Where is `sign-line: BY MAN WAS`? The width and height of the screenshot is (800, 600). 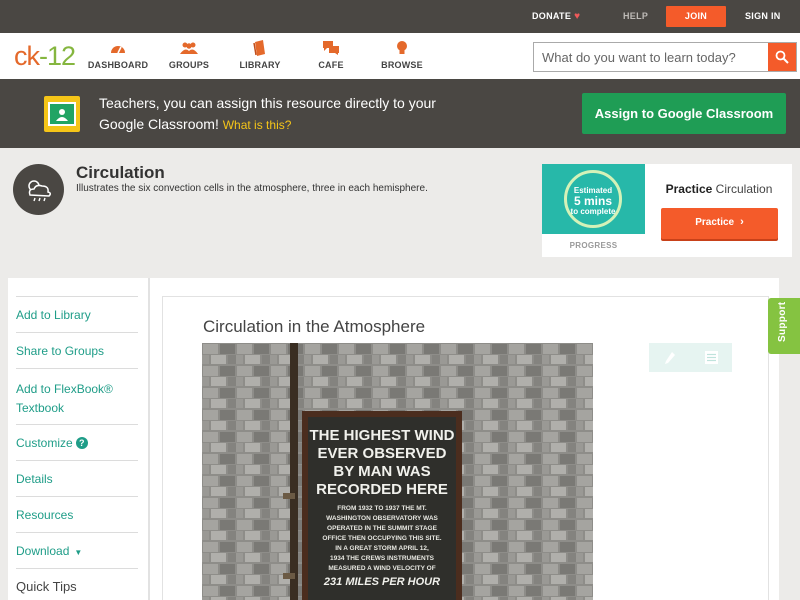
sign-line: BY MAN WAS is located at coordinates (382, 471).